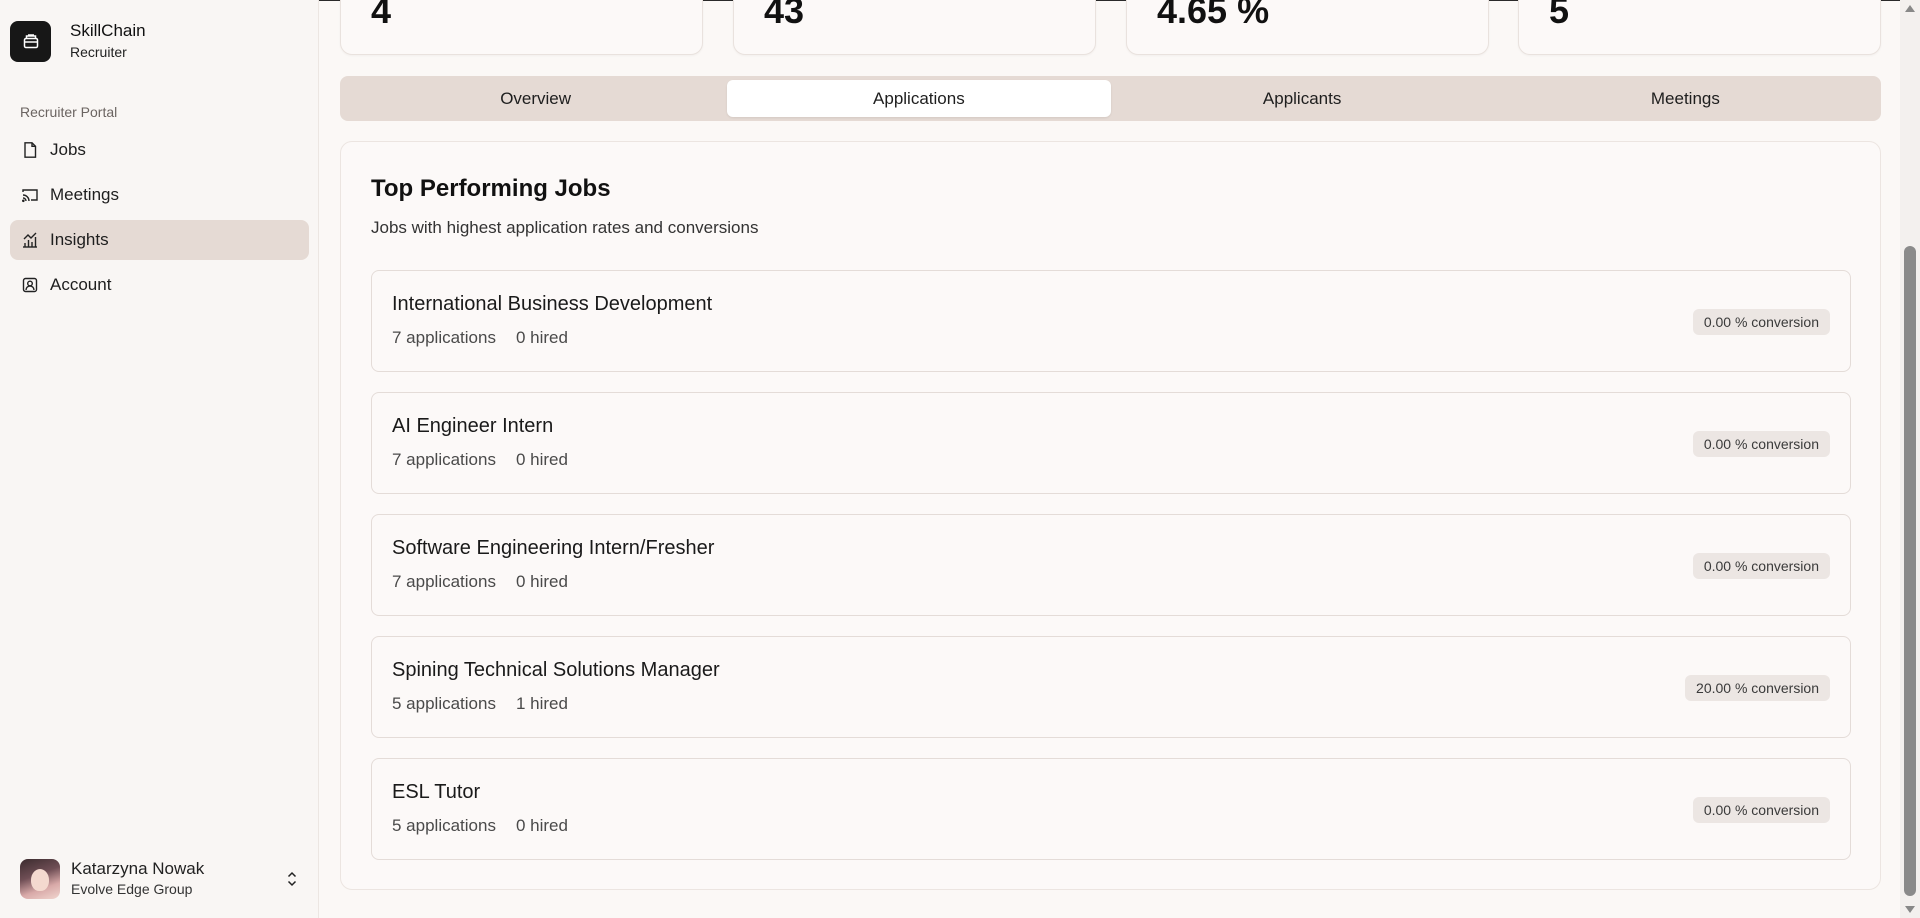 This screenshot has width=1920, height=918. What do you see at coordinates (473, 426) in the screenshot?
I see `job-title: AI Engineer Intern` at bounding box center [473, 426].